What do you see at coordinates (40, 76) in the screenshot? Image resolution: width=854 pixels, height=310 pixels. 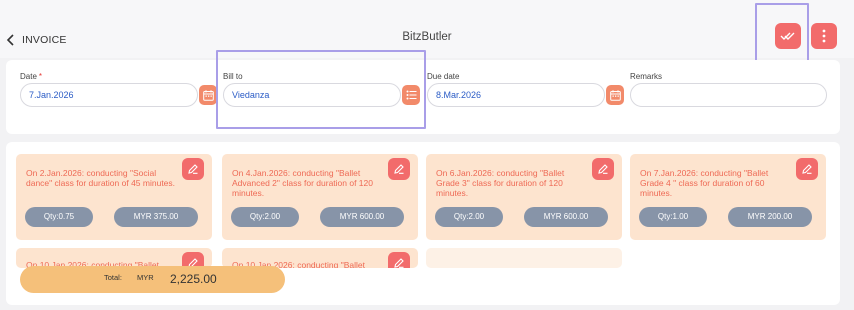 I see `required-mark: *` at bounding box center [40, 76].